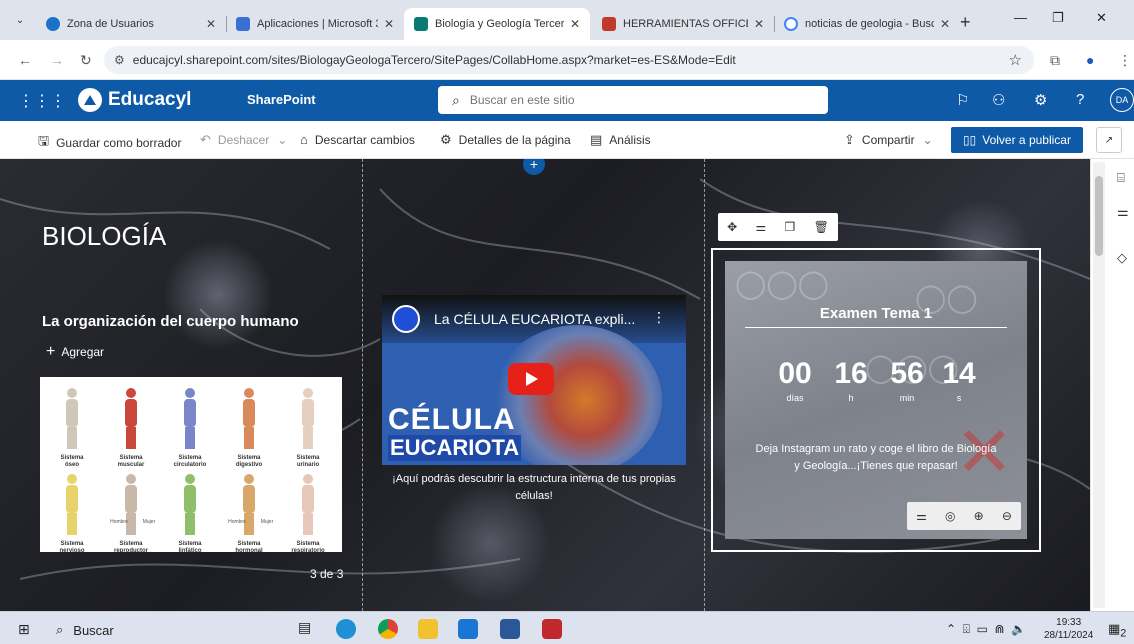  Describe the element at coordinates (406, 319) in the screenshot. I see `channel-avatar` at that location.